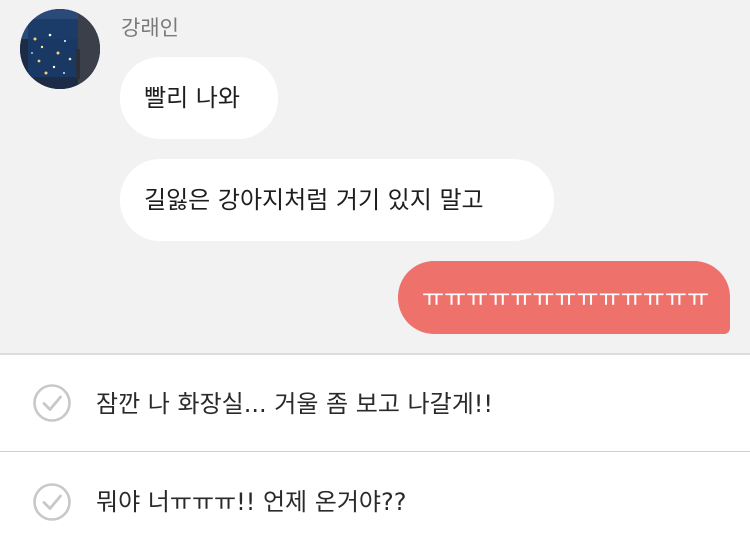 The image size is (750, 548). I want to click on incoming-message-bubble: 길잃은 강아지처럼 거기 있지 말고, so click(337, 200).